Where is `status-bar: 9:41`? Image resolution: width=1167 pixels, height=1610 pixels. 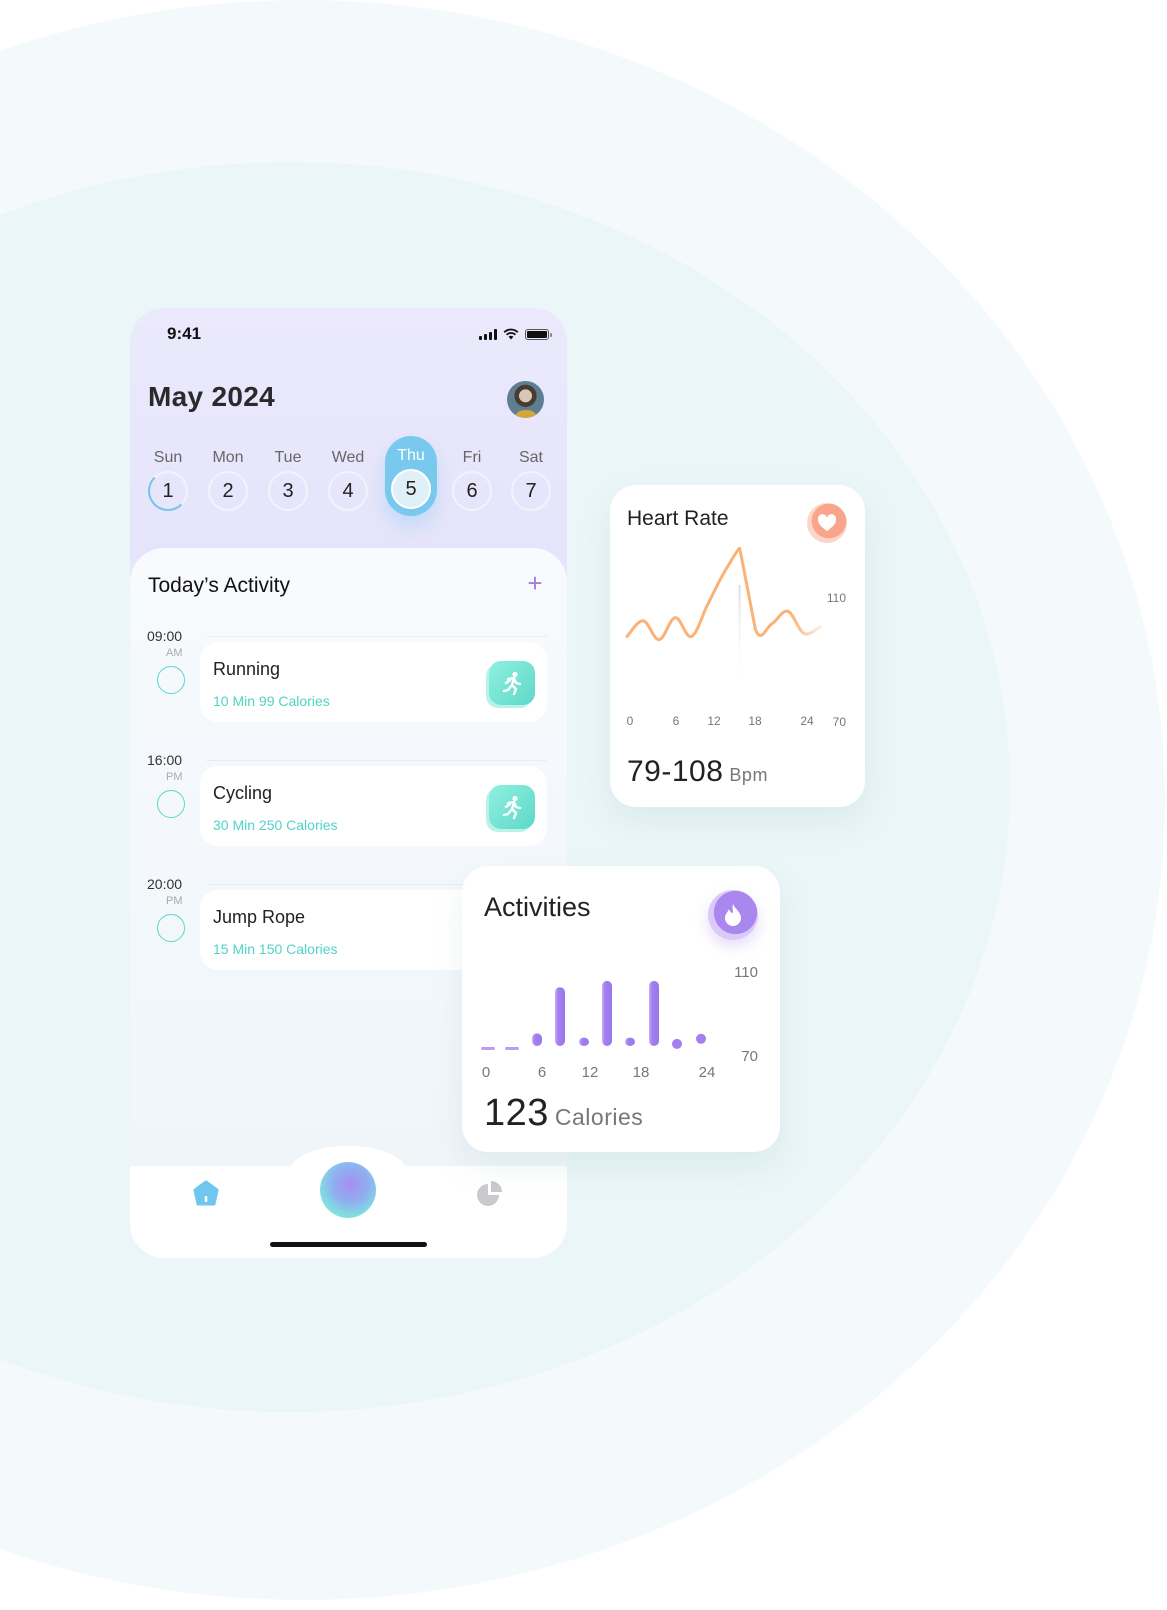 status-bar: 9:41 is located at coordinates (348, 333).